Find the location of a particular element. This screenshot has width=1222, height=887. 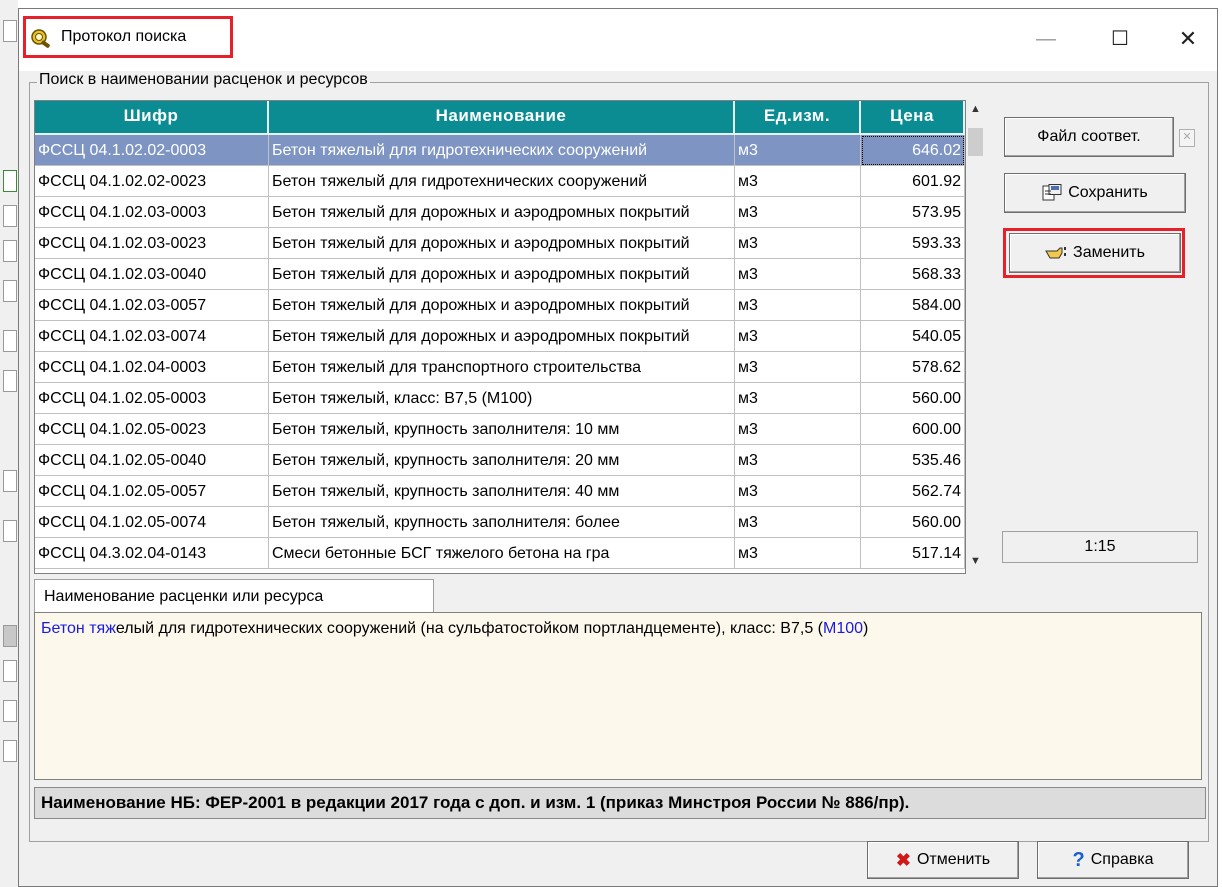

table-header: Шифр Наименование Ед.изм. Цена is located at coordinates (500, 118).